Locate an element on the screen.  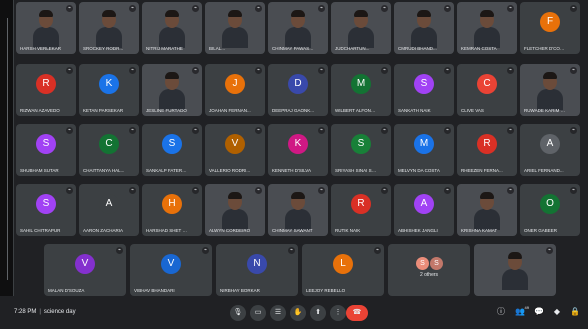
participant-name: KENNETH D'SILVA is located at coordinates (291, 170).